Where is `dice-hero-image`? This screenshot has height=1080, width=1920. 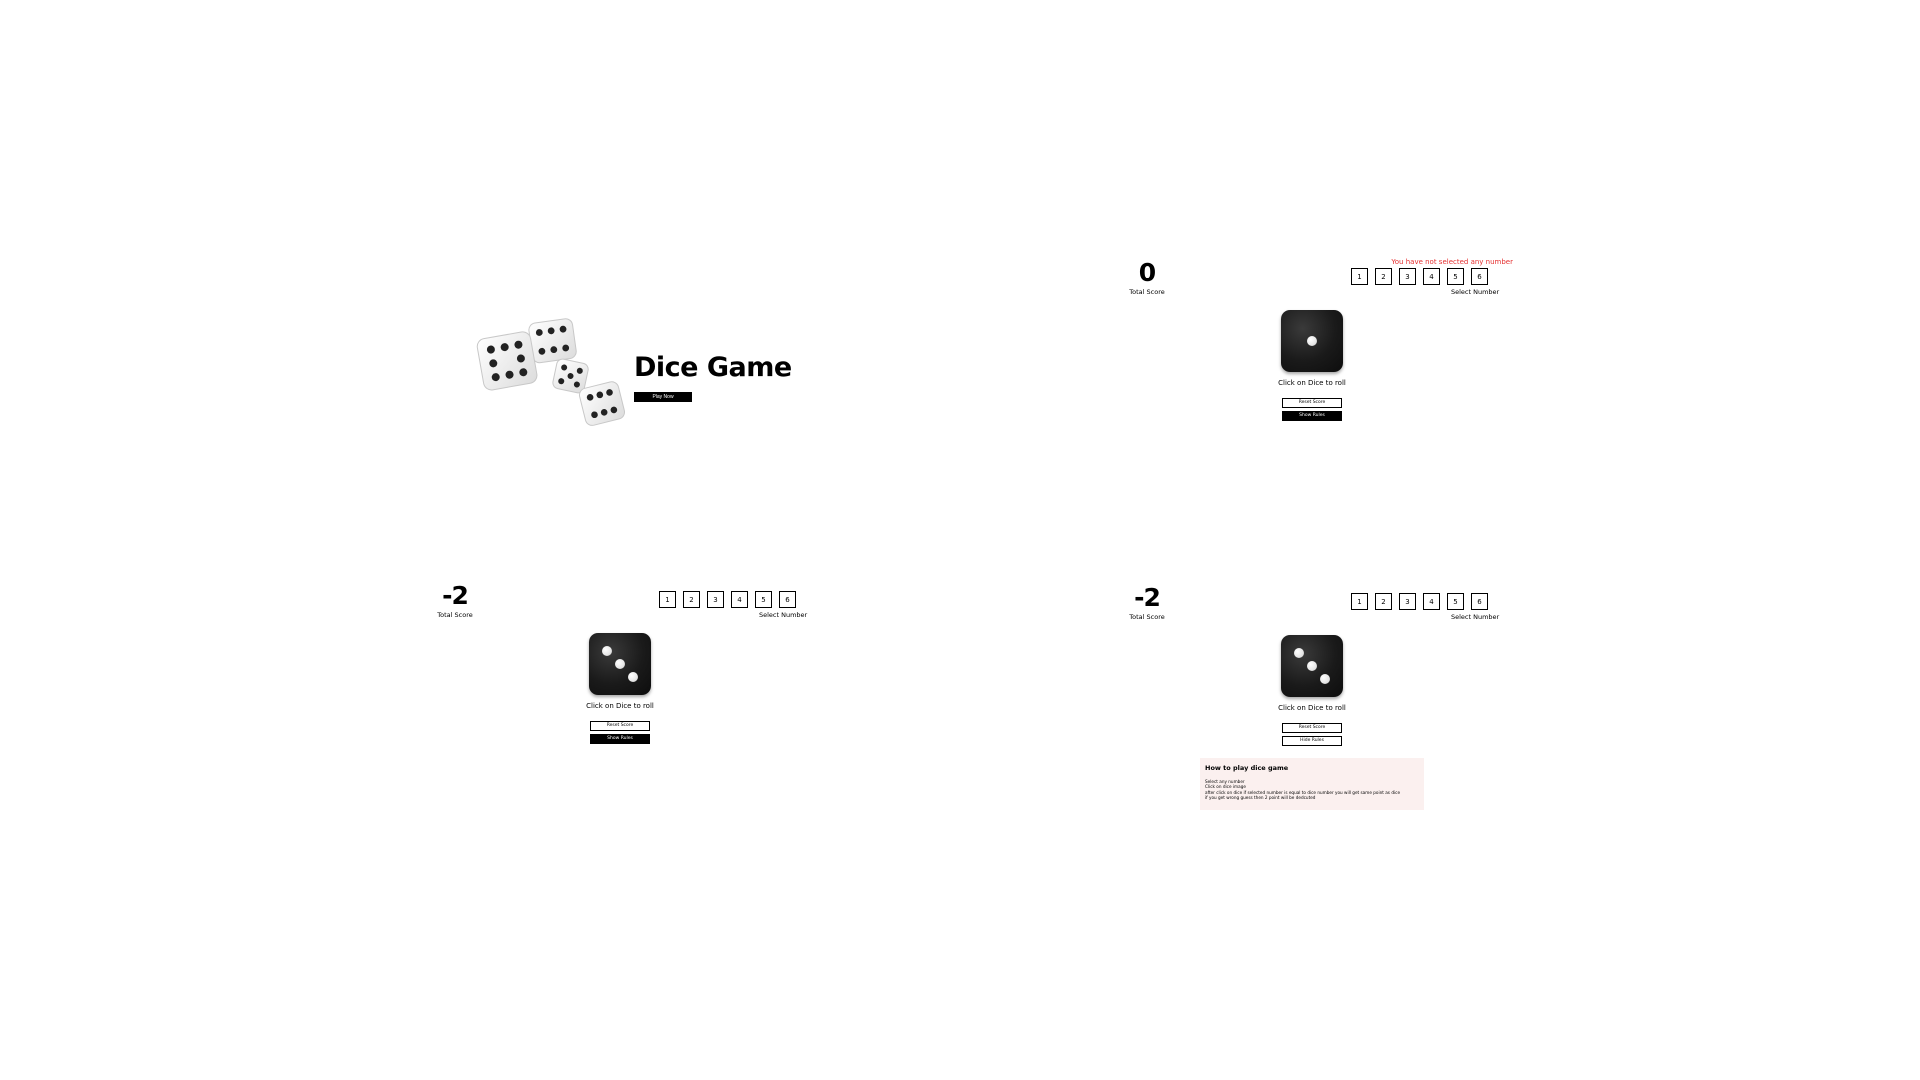
dice-hero-image is located at coordinates (550, 378).